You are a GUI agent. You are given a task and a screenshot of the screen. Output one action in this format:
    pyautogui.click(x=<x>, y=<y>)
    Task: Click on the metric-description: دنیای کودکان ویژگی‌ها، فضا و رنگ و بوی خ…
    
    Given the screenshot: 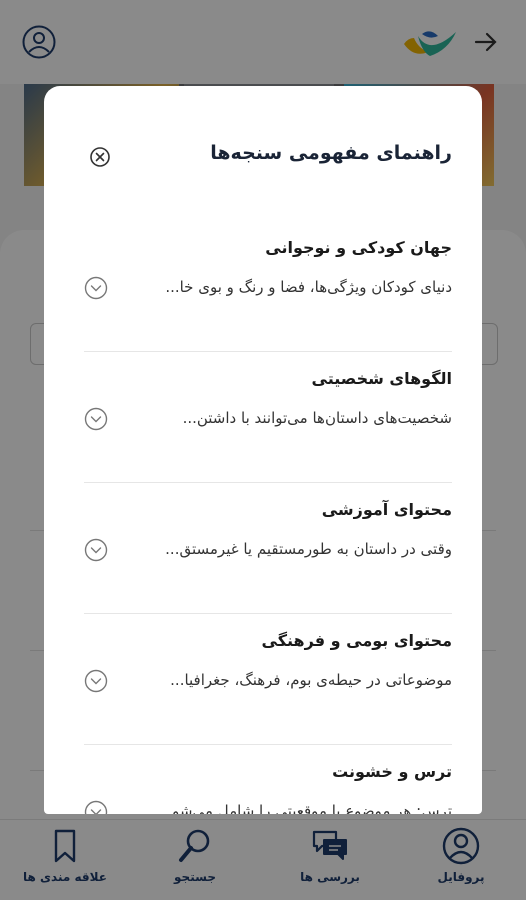 What is the action you would take?
    pyautogui.click(x=308, y=287)
    